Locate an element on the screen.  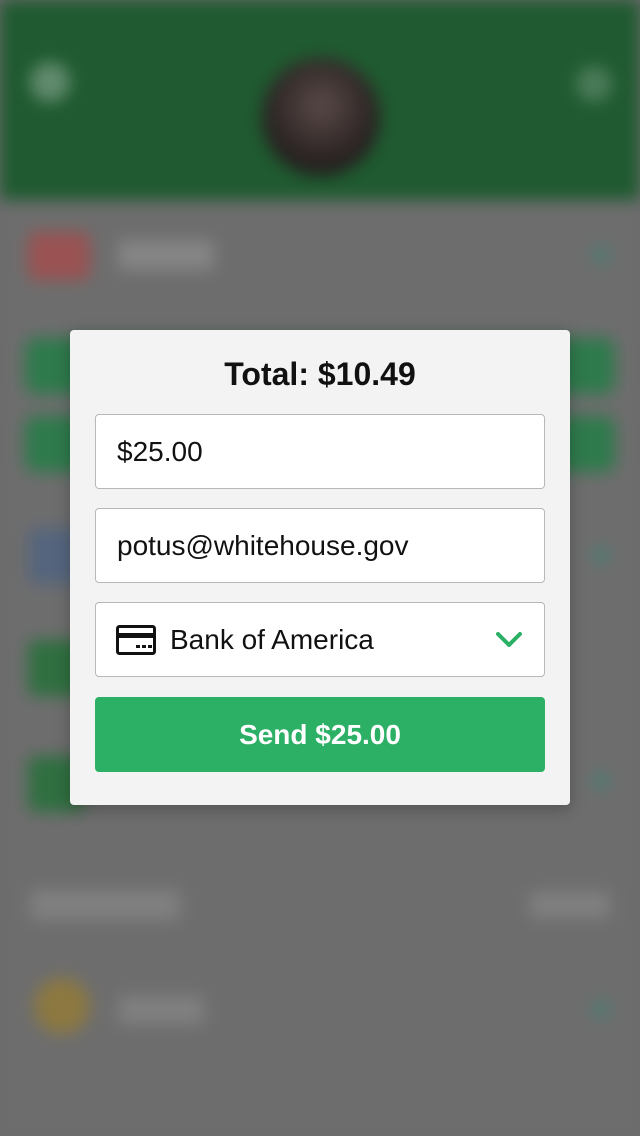
email-value: potus@whitehouse.gov is located at coordinates (263, 545).